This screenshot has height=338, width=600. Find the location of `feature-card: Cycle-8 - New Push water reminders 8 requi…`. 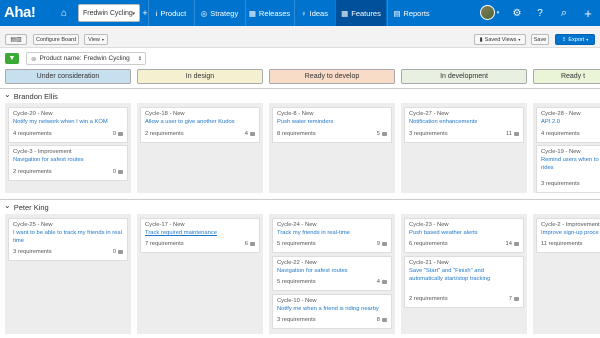

feature-card: Cycle-8 - New Push water reminders 8 requi… is located at coordinates (332, 125).